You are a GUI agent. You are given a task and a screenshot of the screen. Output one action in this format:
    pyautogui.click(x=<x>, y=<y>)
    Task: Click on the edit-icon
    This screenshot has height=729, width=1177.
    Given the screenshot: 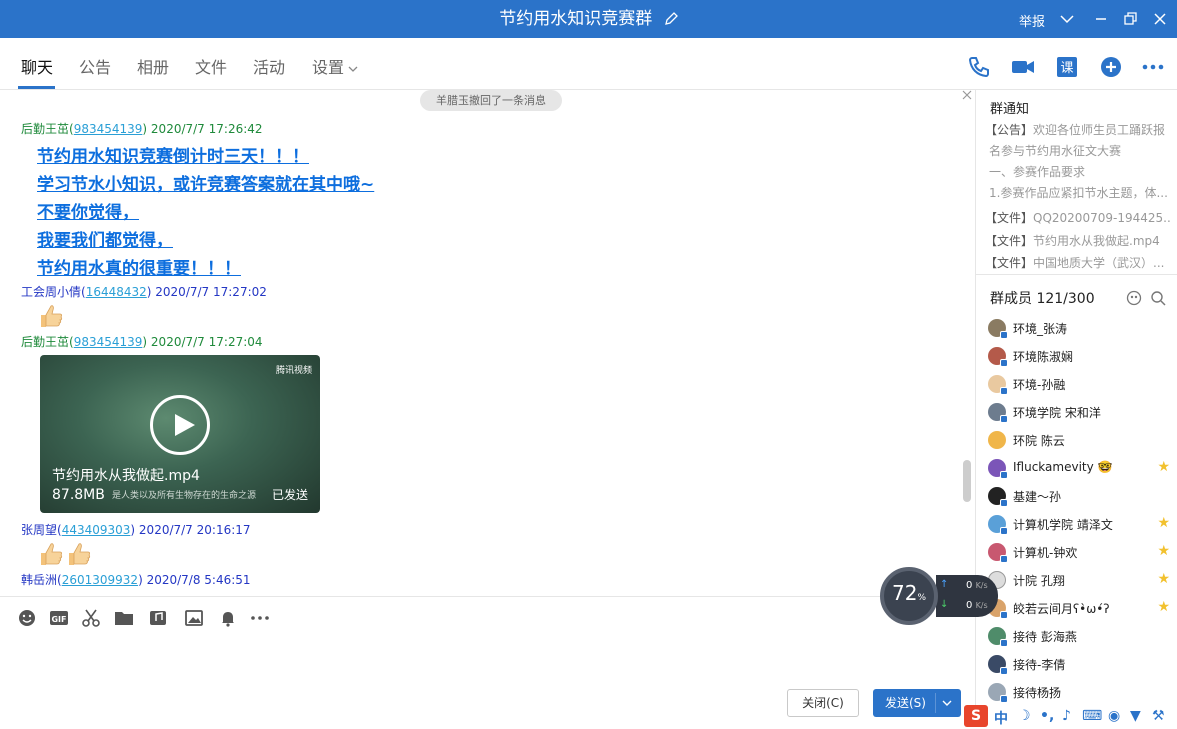 What is the action you would take?
    pyautogui.click(x=671, y=19)
    